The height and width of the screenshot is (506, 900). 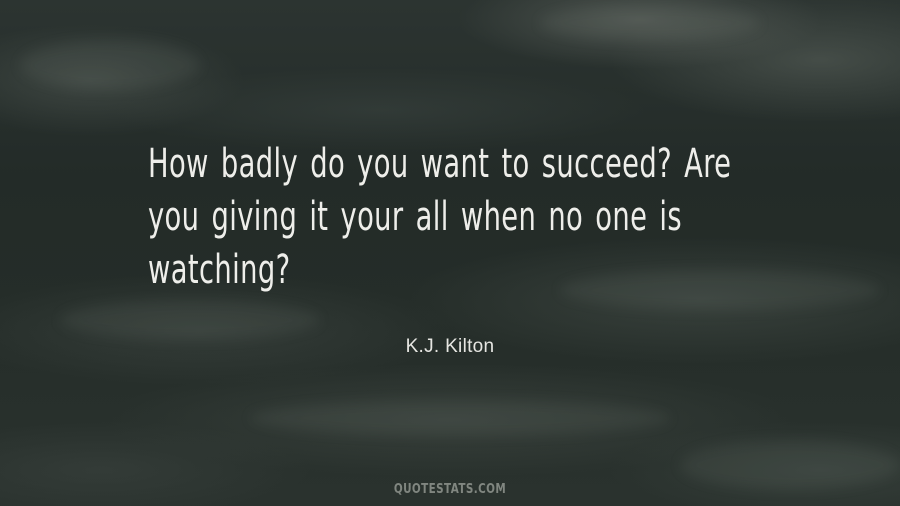 What do you see at coordinates (450, 346) in the screenshot?
I see `quote-author: K.J. Kilton` at bounding box center [450, 346].